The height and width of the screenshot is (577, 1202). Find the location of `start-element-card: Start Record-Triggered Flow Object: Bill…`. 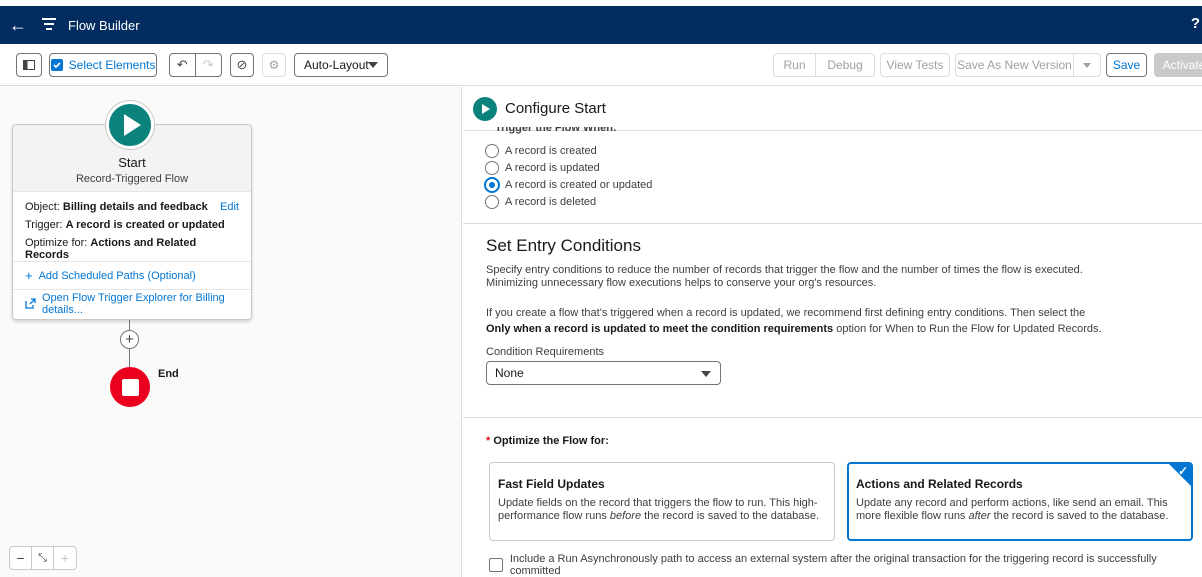

start-element-card: Start Record-Triggered Flow Object: Bill… is located at coordinates (132, 222).